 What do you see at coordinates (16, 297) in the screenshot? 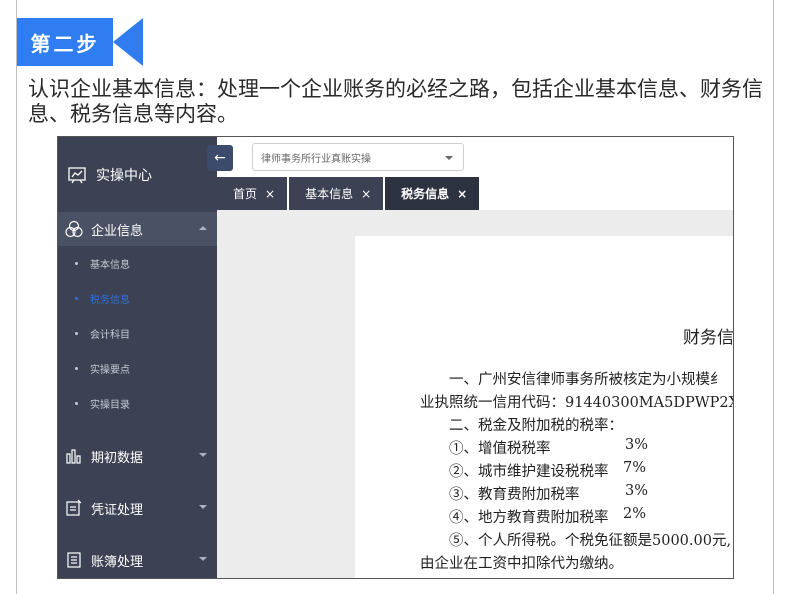
I see `frame-left-border` at bounding box center [16, 297].